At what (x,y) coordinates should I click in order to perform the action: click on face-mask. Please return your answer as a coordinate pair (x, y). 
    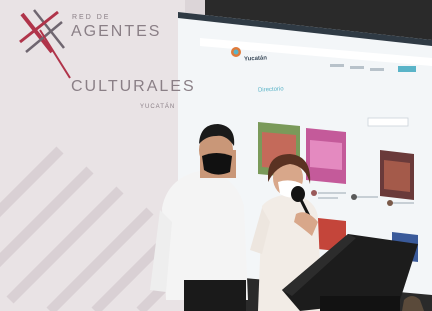
    Looking at the image, I should click on (217, 164).